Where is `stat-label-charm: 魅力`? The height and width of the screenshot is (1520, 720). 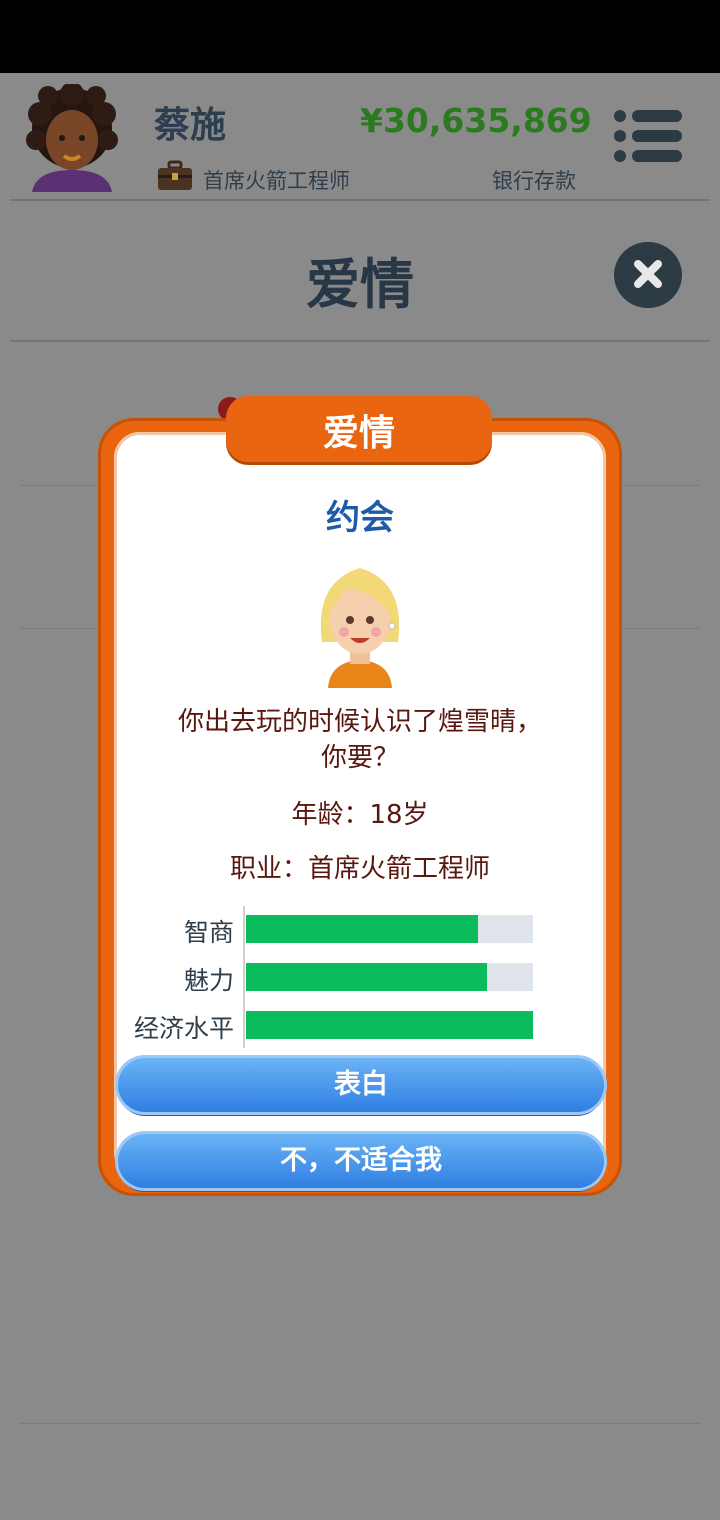 stat-label-charm: 魅力 is located at coordinates (208, 980).